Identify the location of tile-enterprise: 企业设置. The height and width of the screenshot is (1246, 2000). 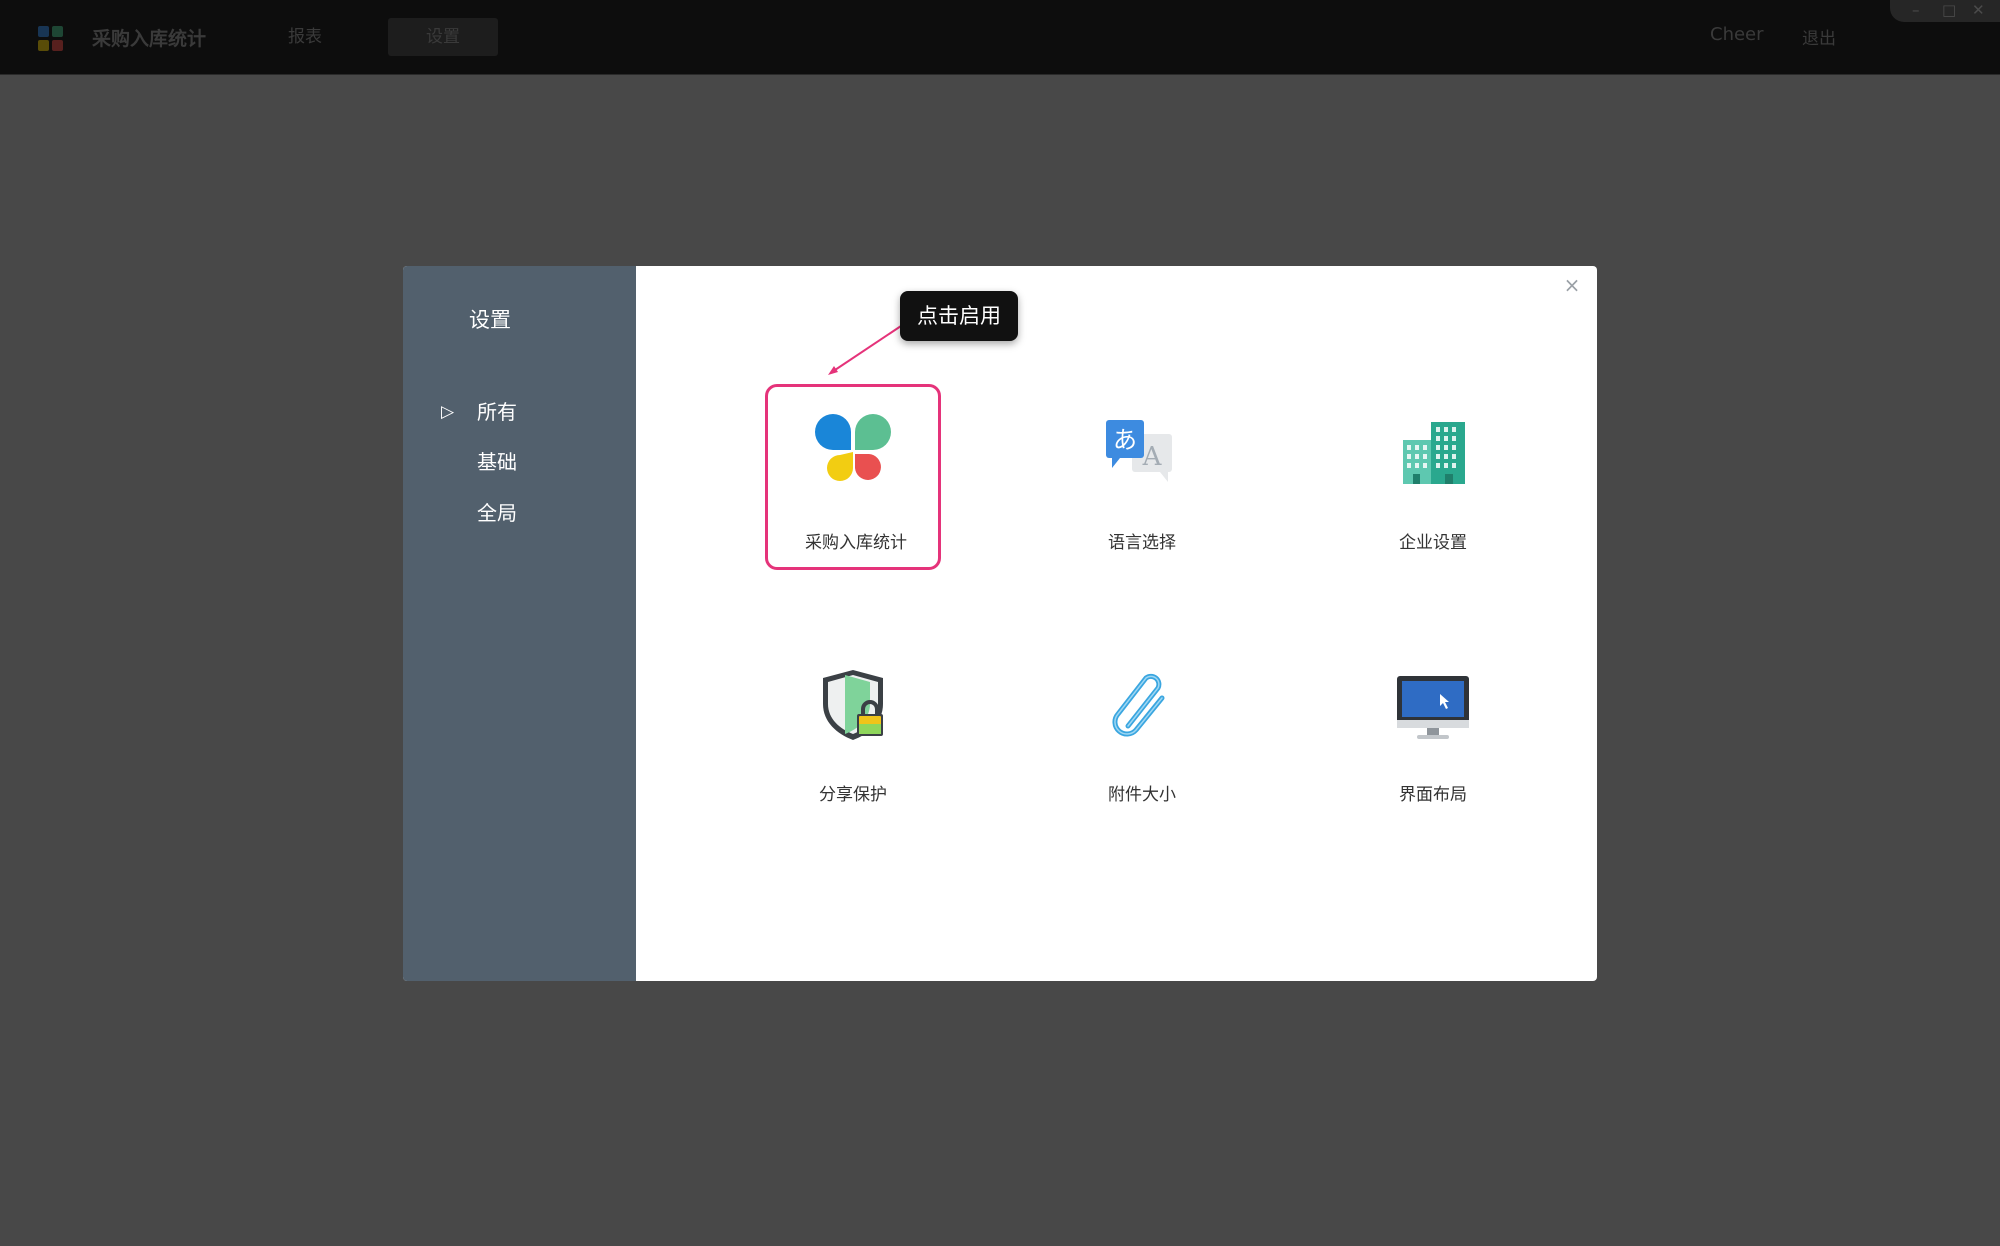
(1433, 477).